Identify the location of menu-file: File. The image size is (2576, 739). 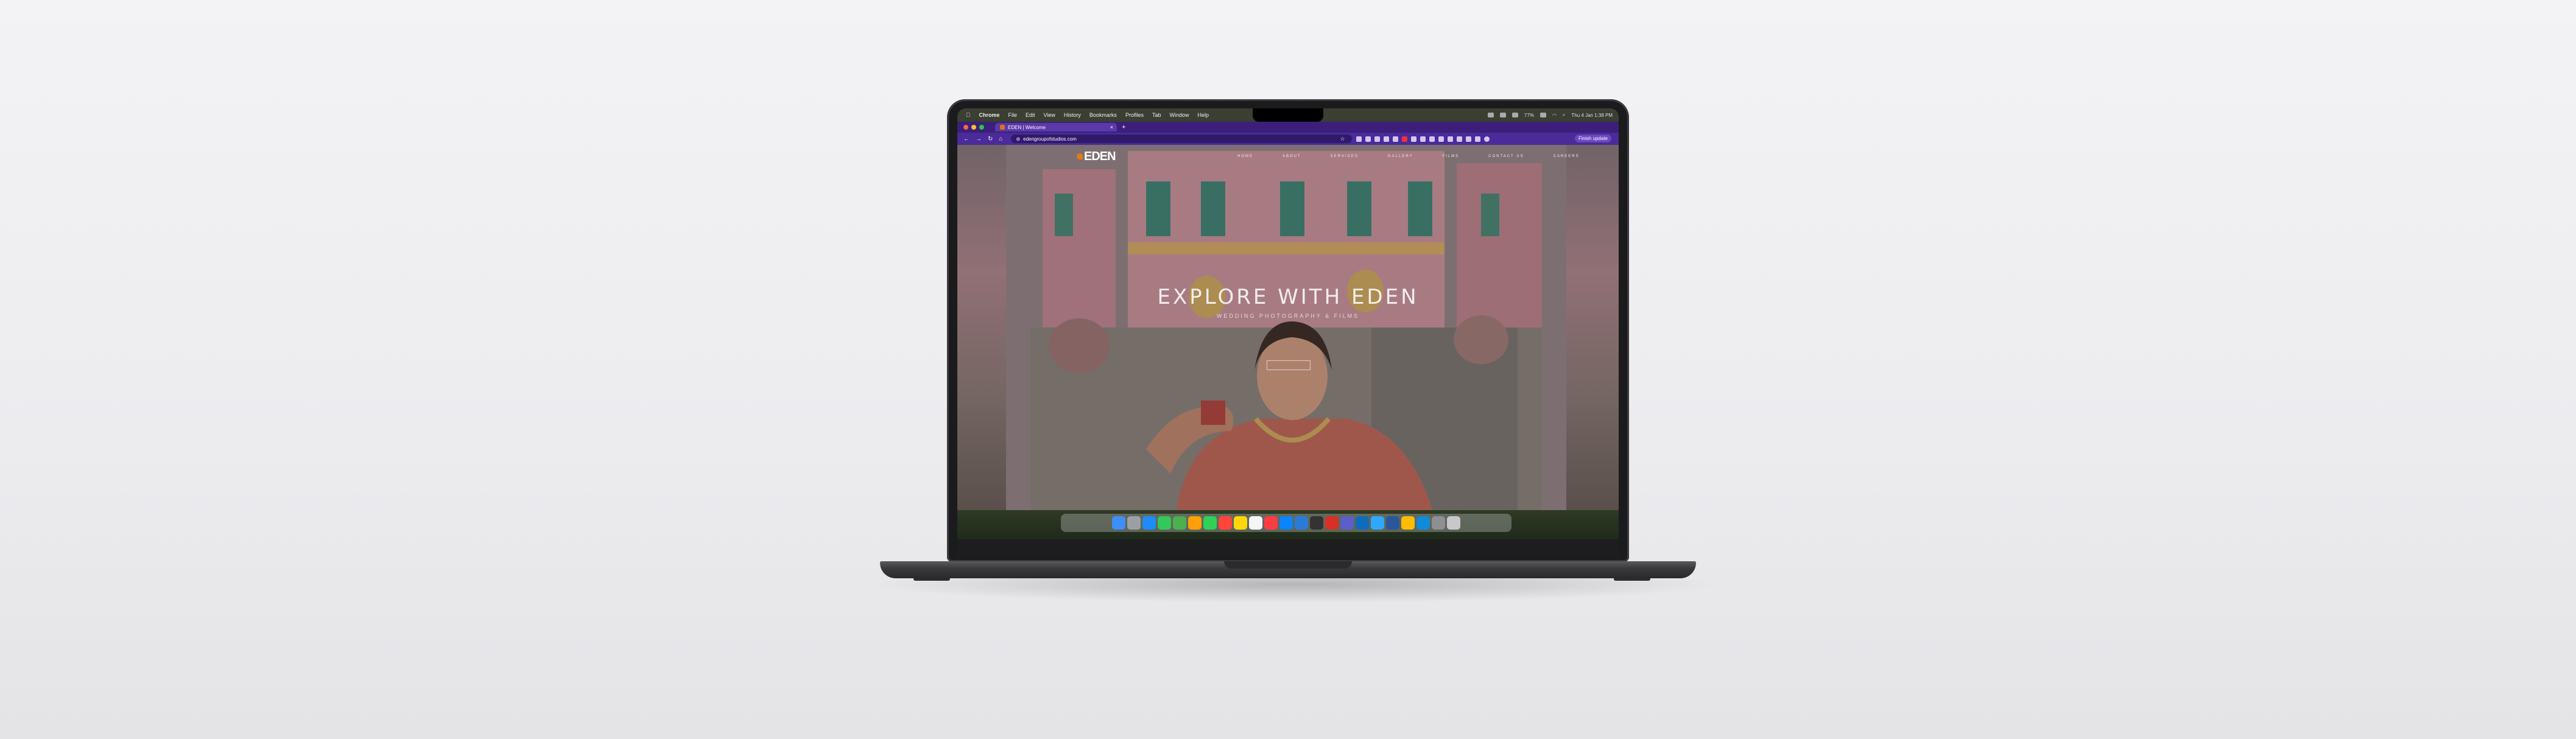
(1013, 115).